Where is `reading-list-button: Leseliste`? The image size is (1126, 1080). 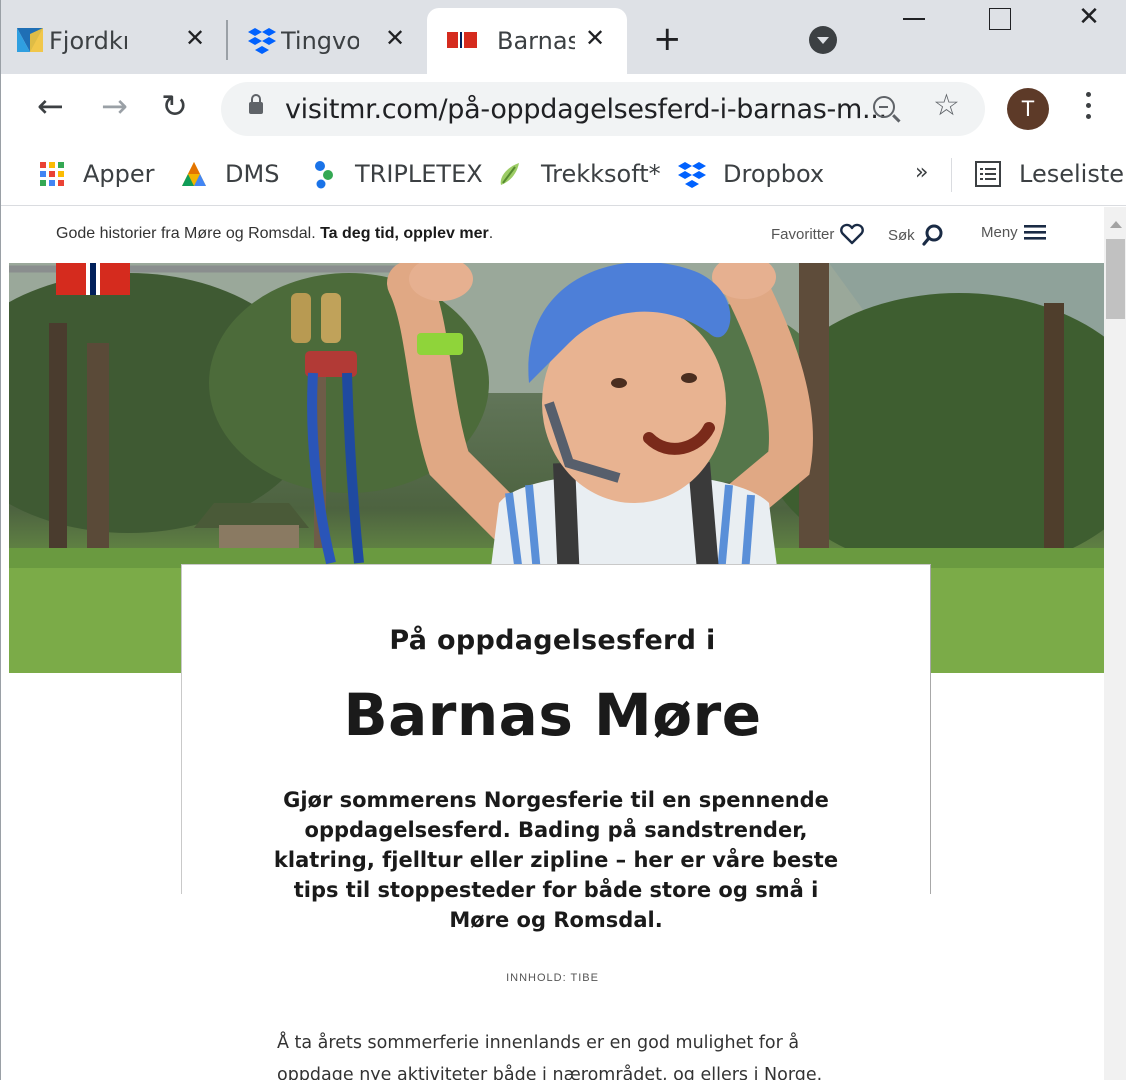 reading-list-button: Leseliste is located at coordinates (1048, 174).